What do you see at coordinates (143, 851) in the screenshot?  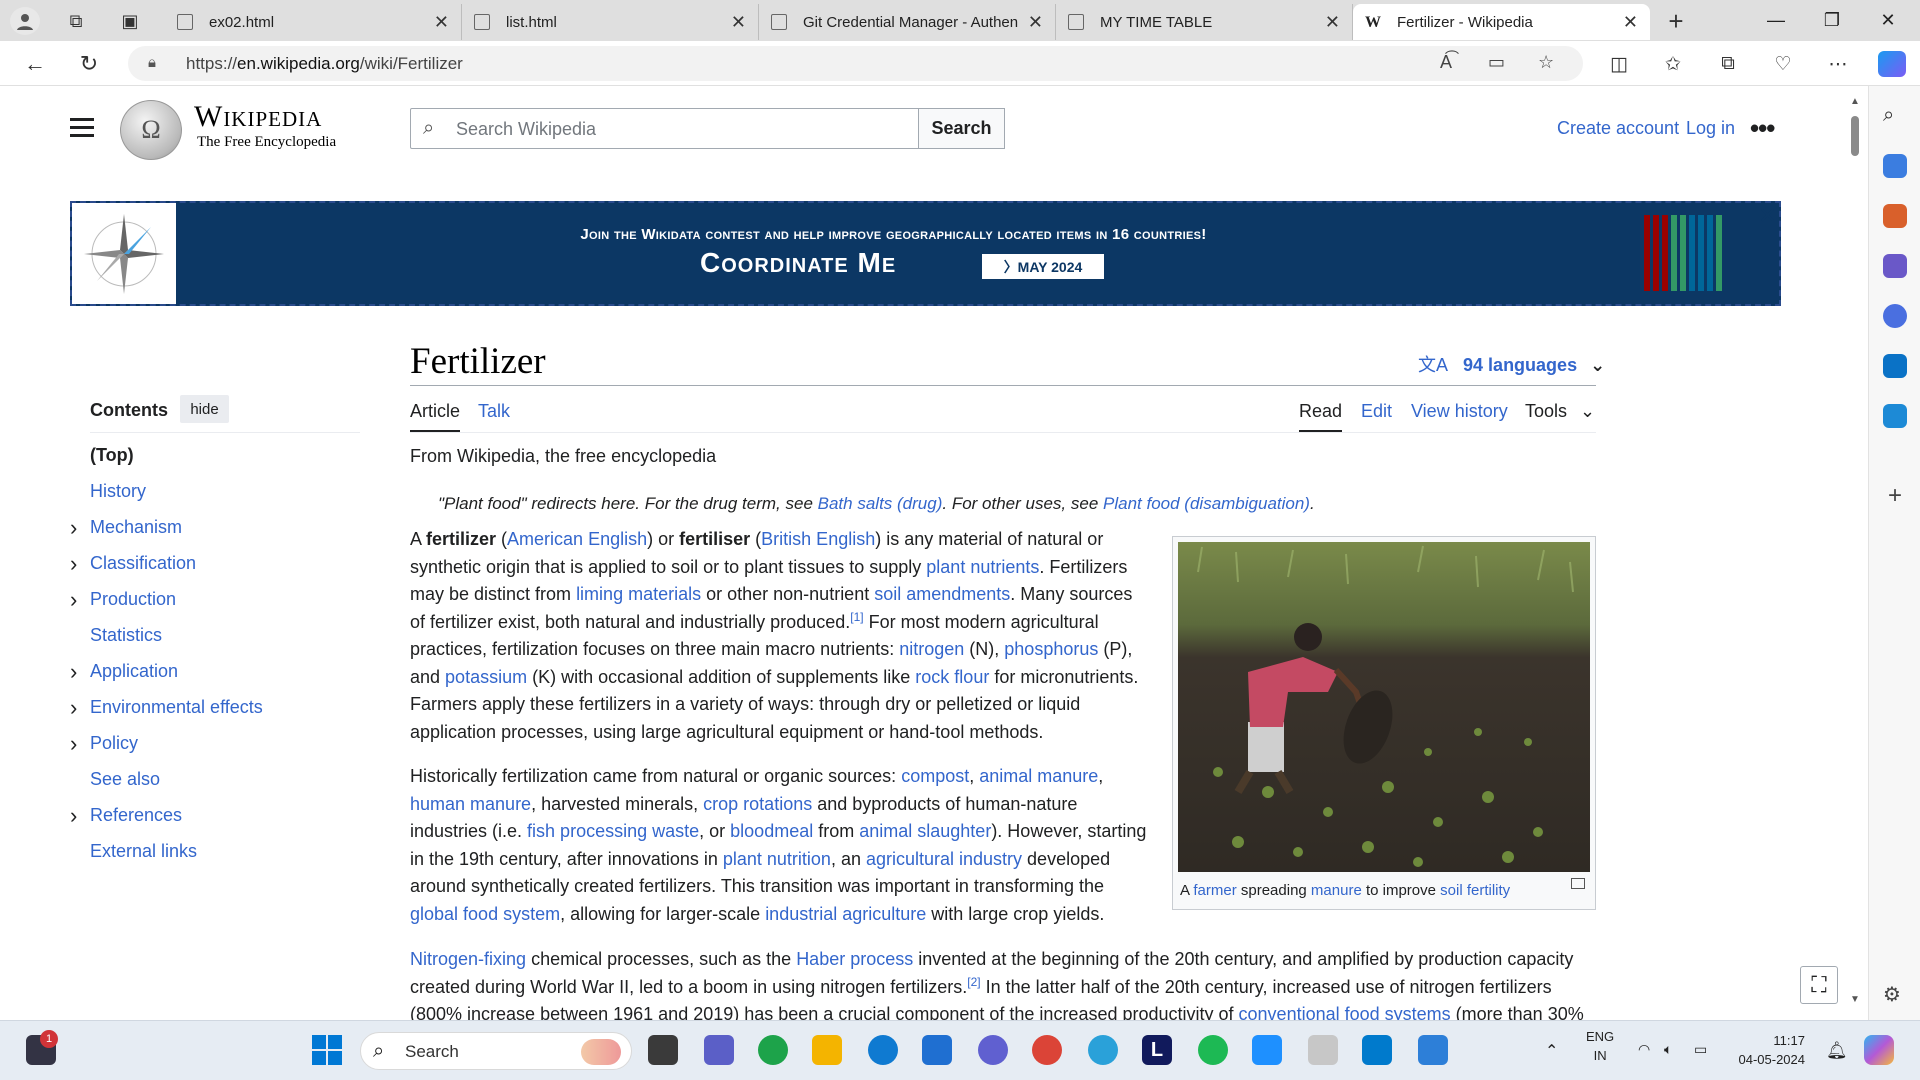 I see `toc-item: External links` at bounding box center [143, 851].